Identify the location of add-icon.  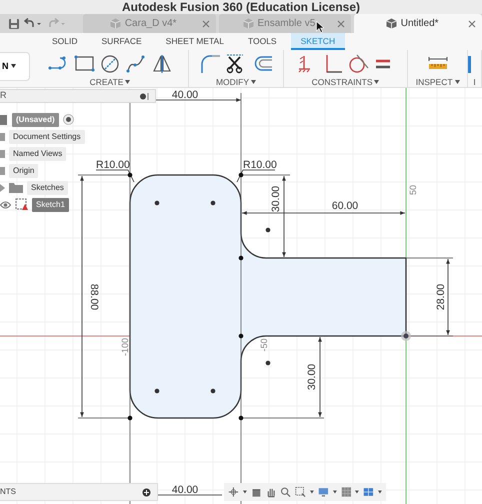
(146, 492).